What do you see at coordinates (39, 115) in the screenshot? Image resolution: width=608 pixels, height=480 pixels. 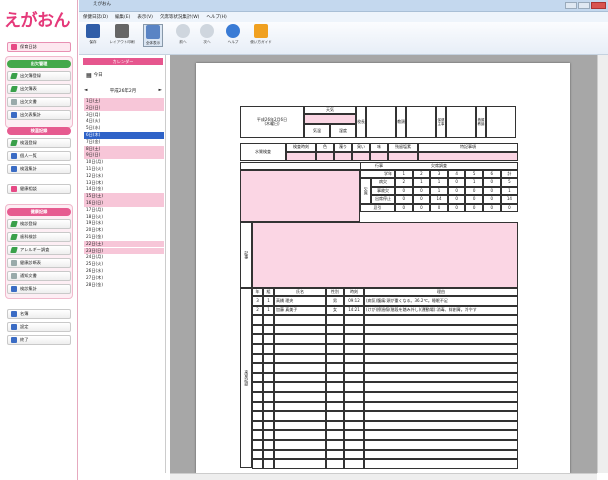 I see `nav-attendance-summary: 出欠表集計` at bounding box center [39, 115].